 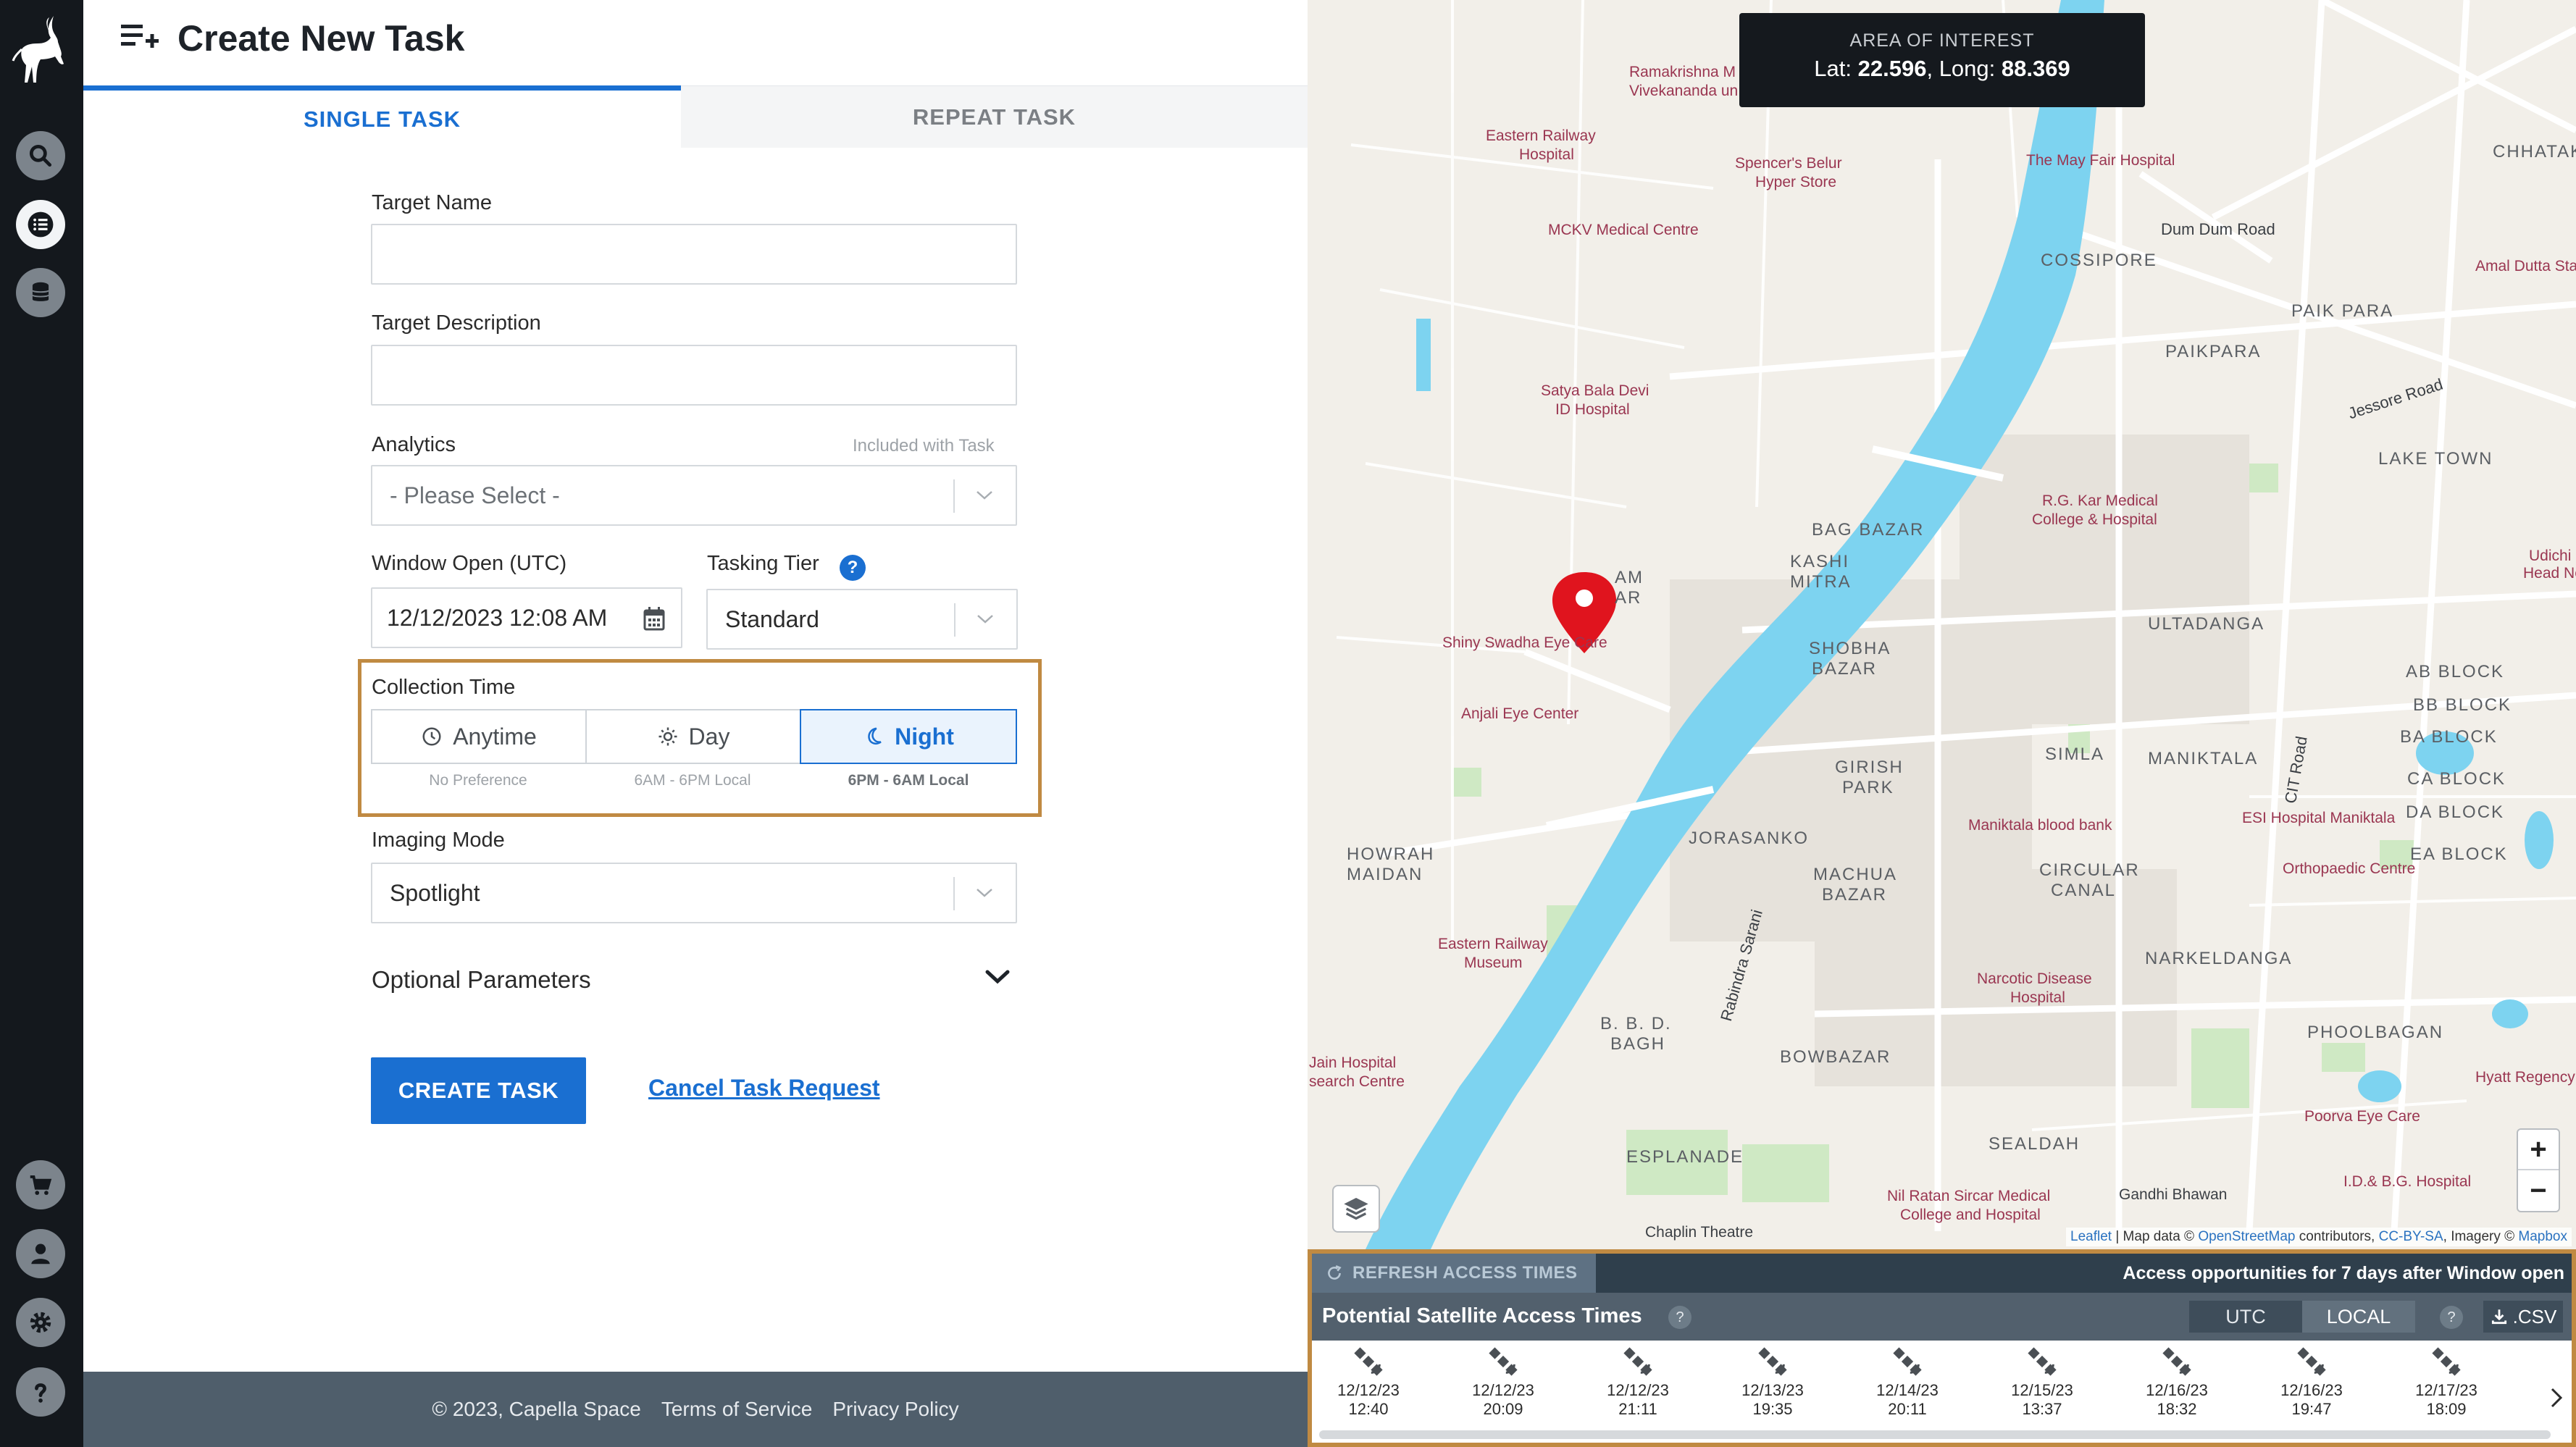 What do you see at coordinates (2245, 1317) in the screenshot?
I see `tz-utc-button: UTC` at bounding box center [2245, 1317].